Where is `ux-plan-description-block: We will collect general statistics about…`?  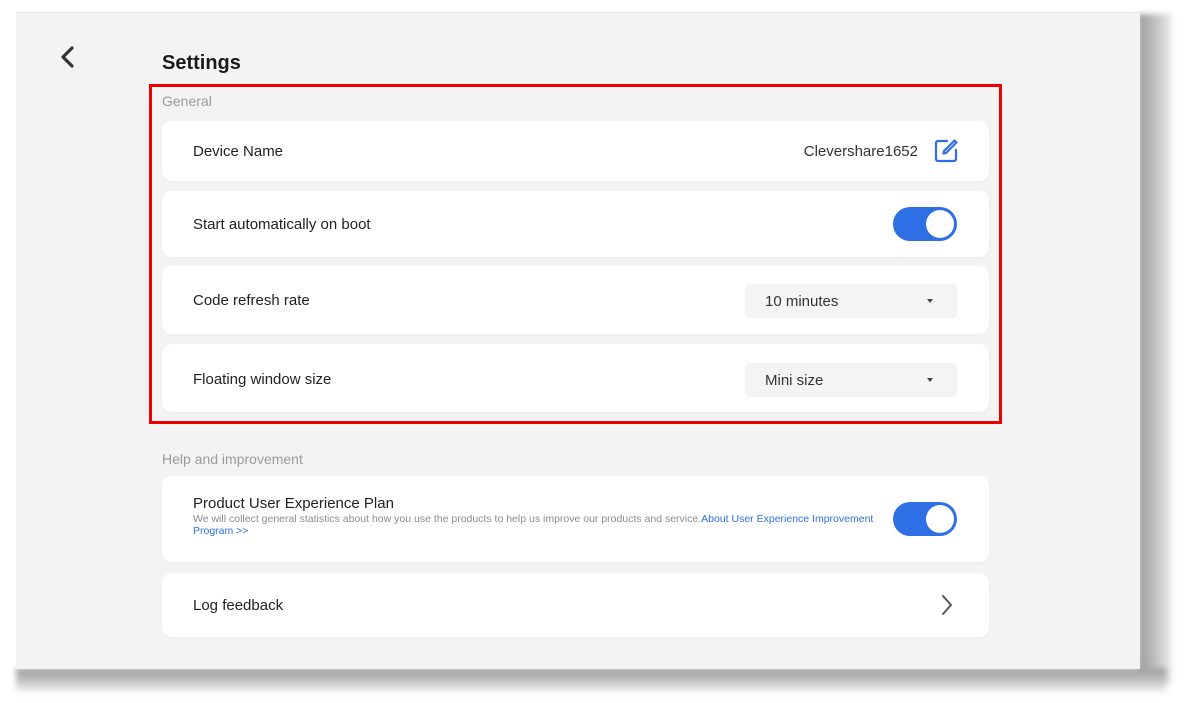 ux-plan-description-block: We will collect general statistics about… is located at coordinates (538, 525).